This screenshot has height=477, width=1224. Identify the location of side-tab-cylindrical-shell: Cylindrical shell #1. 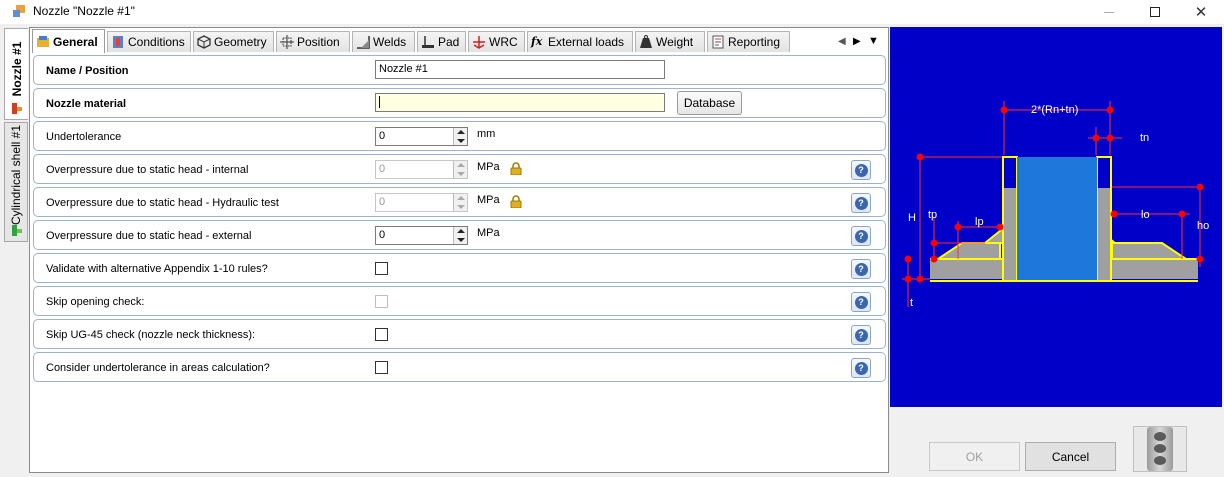
(16, 182).